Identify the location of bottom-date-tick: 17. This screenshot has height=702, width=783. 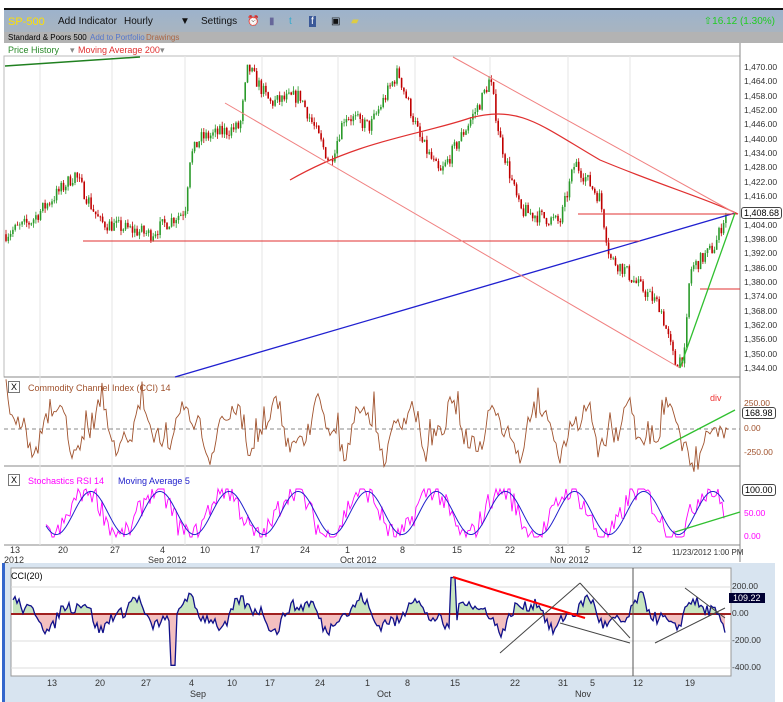
(270, 683).